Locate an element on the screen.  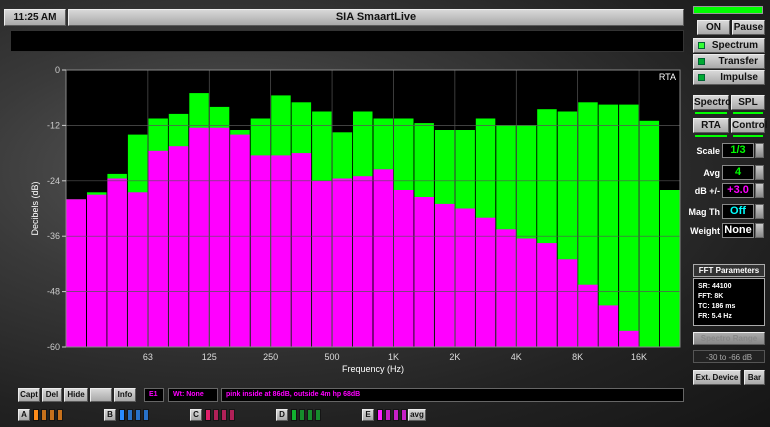
y-tick-label-1: -12 is located at coordinates (53, 125).